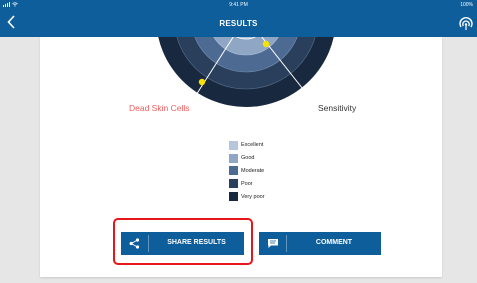 This screenshot has width=477, height=283. I want to click on legend-label: Poor, so click(247, 183).